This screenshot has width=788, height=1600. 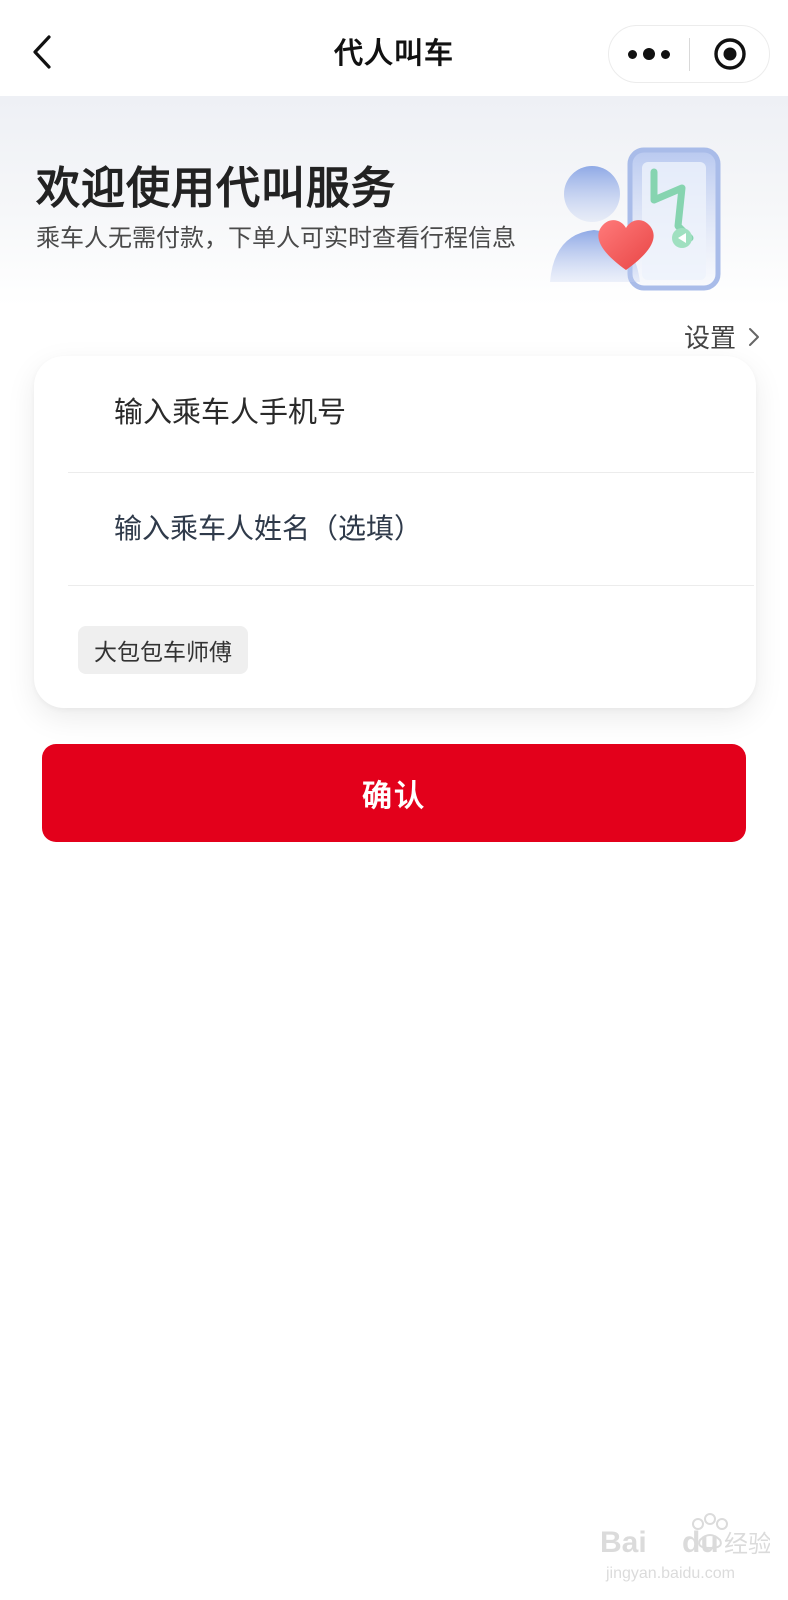 I want to click on name-field, so click(x=394, y=528).